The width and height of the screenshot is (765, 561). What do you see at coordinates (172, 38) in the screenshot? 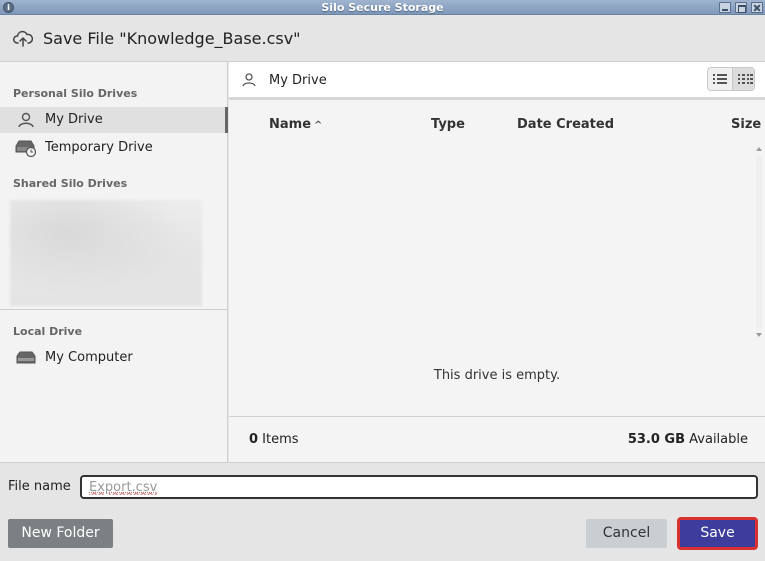
I see `dialog-title: Save File "Knowledge_Base.csv"` at bounding box center [172, 38].